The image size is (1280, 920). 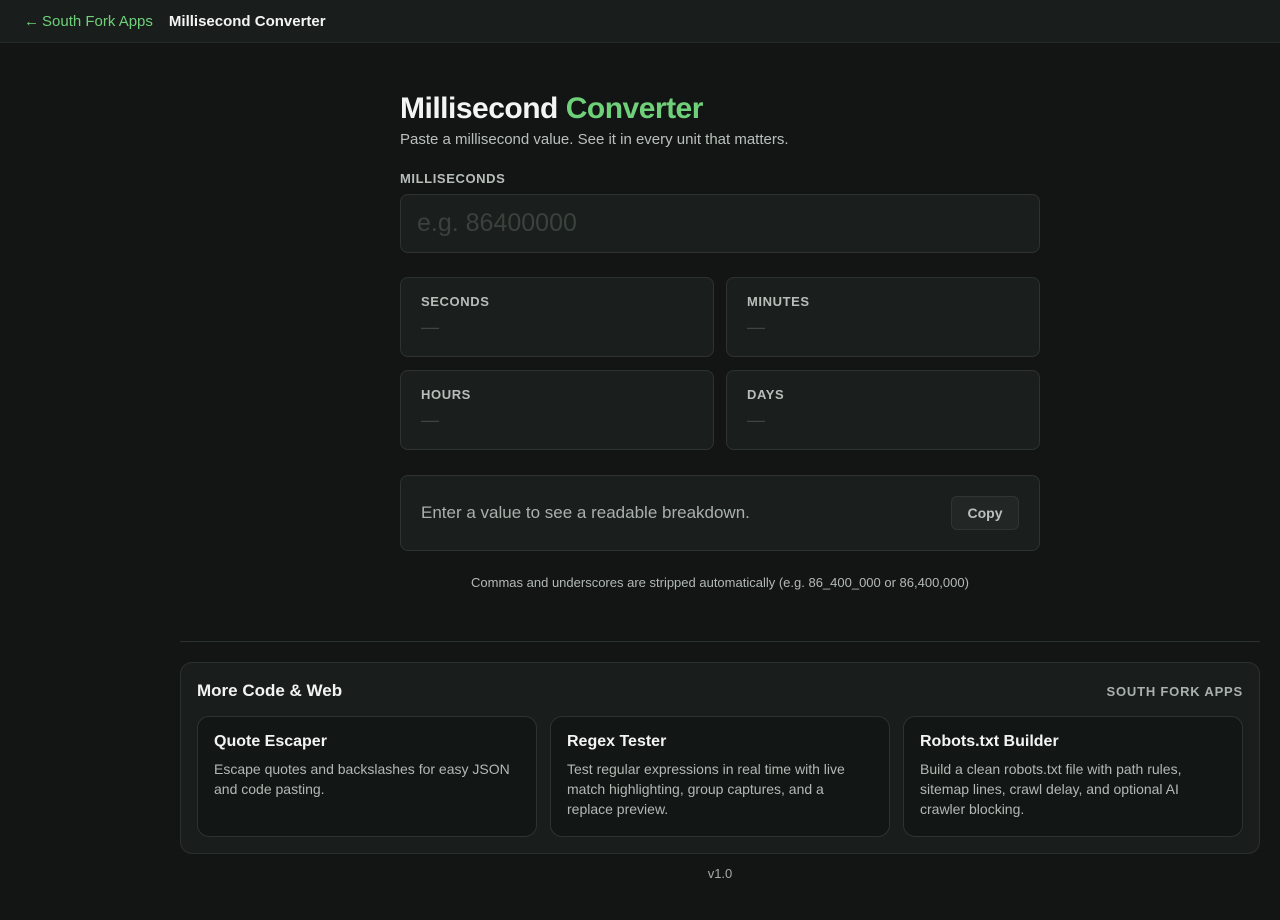 What do you see at coordinates (756, 420) in the screenshot?
I see `days-value: —` at bounding box center [756, 420].